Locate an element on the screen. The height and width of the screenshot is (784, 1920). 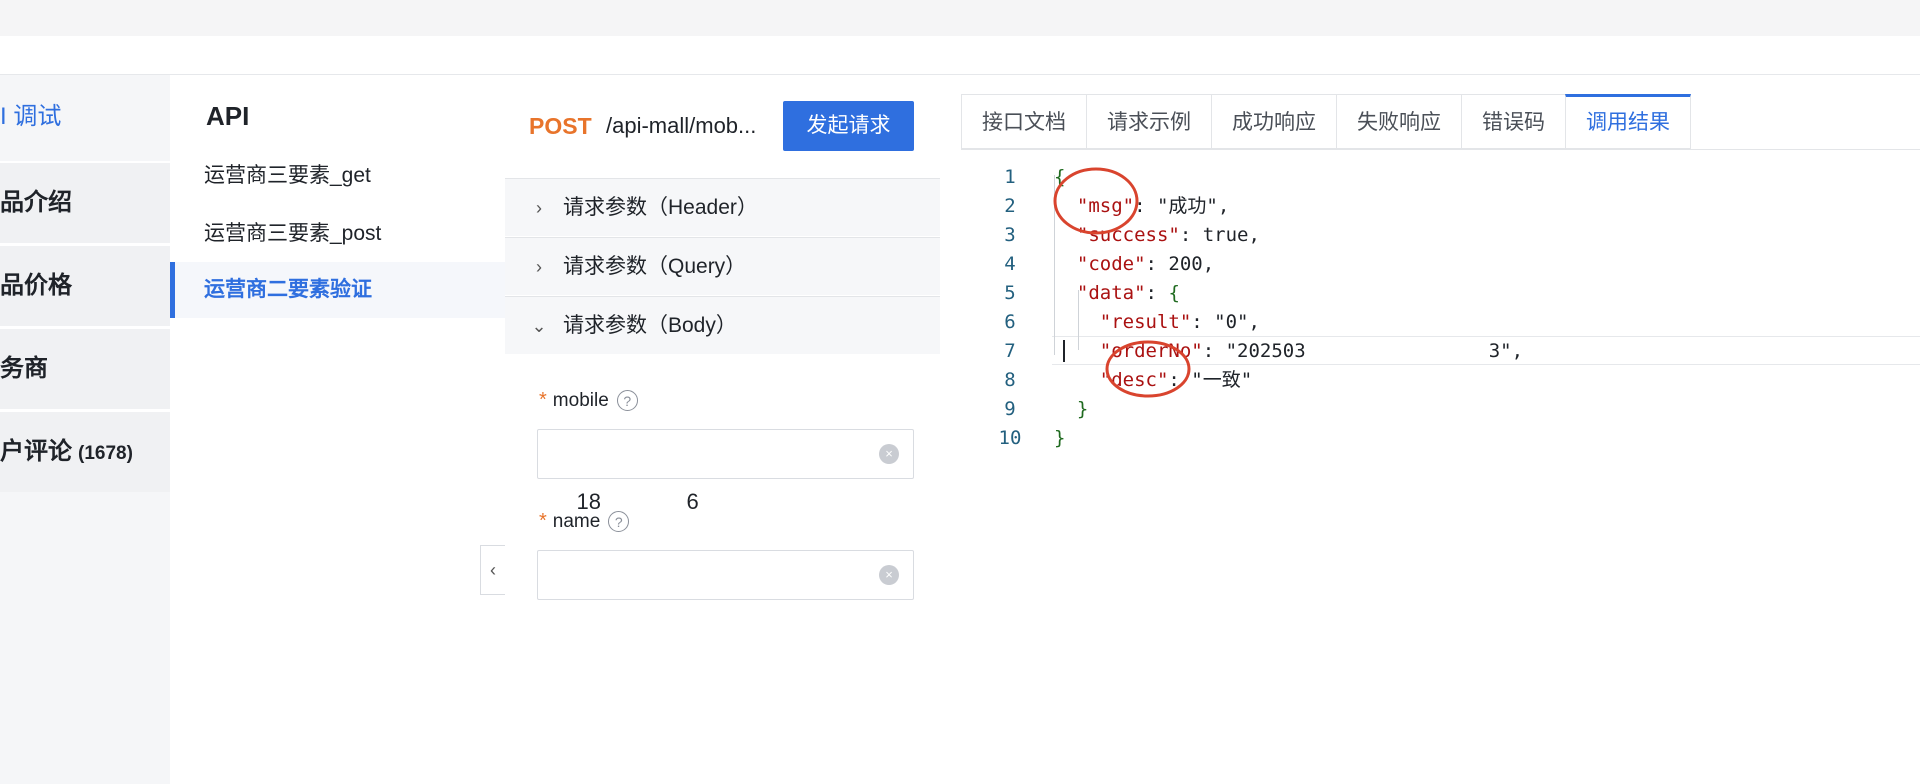
code-line: 10} is located at coordinates (1430, 438).